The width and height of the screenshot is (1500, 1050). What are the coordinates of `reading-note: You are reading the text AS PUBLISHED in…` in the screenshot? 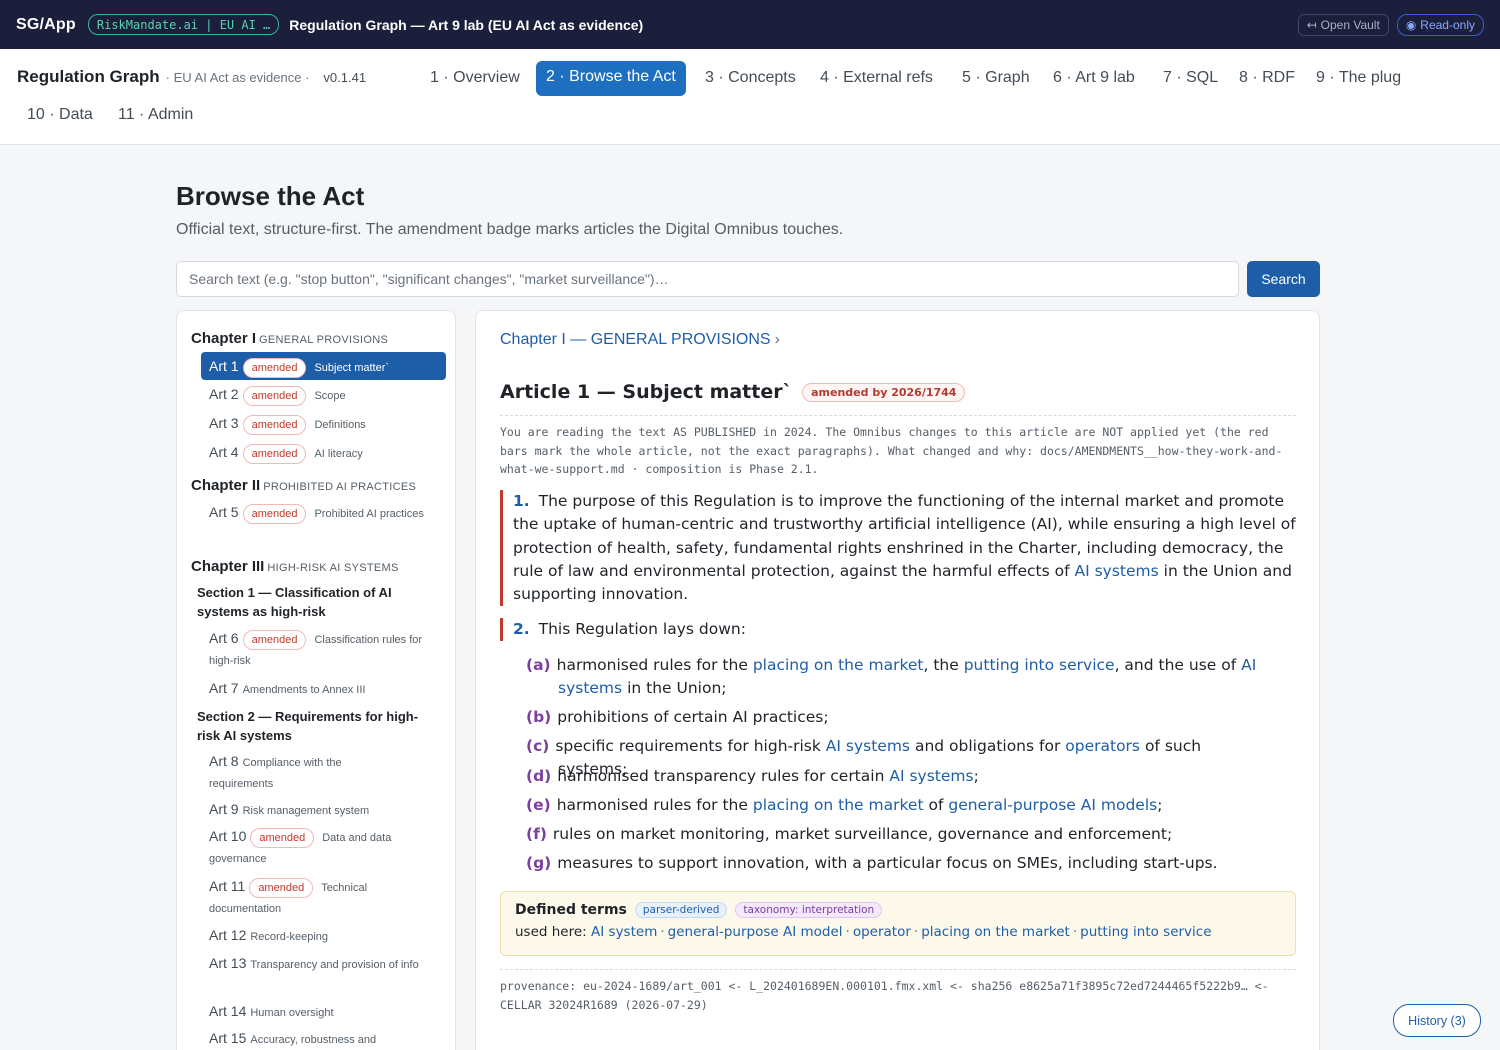 It's located at (891, 450).